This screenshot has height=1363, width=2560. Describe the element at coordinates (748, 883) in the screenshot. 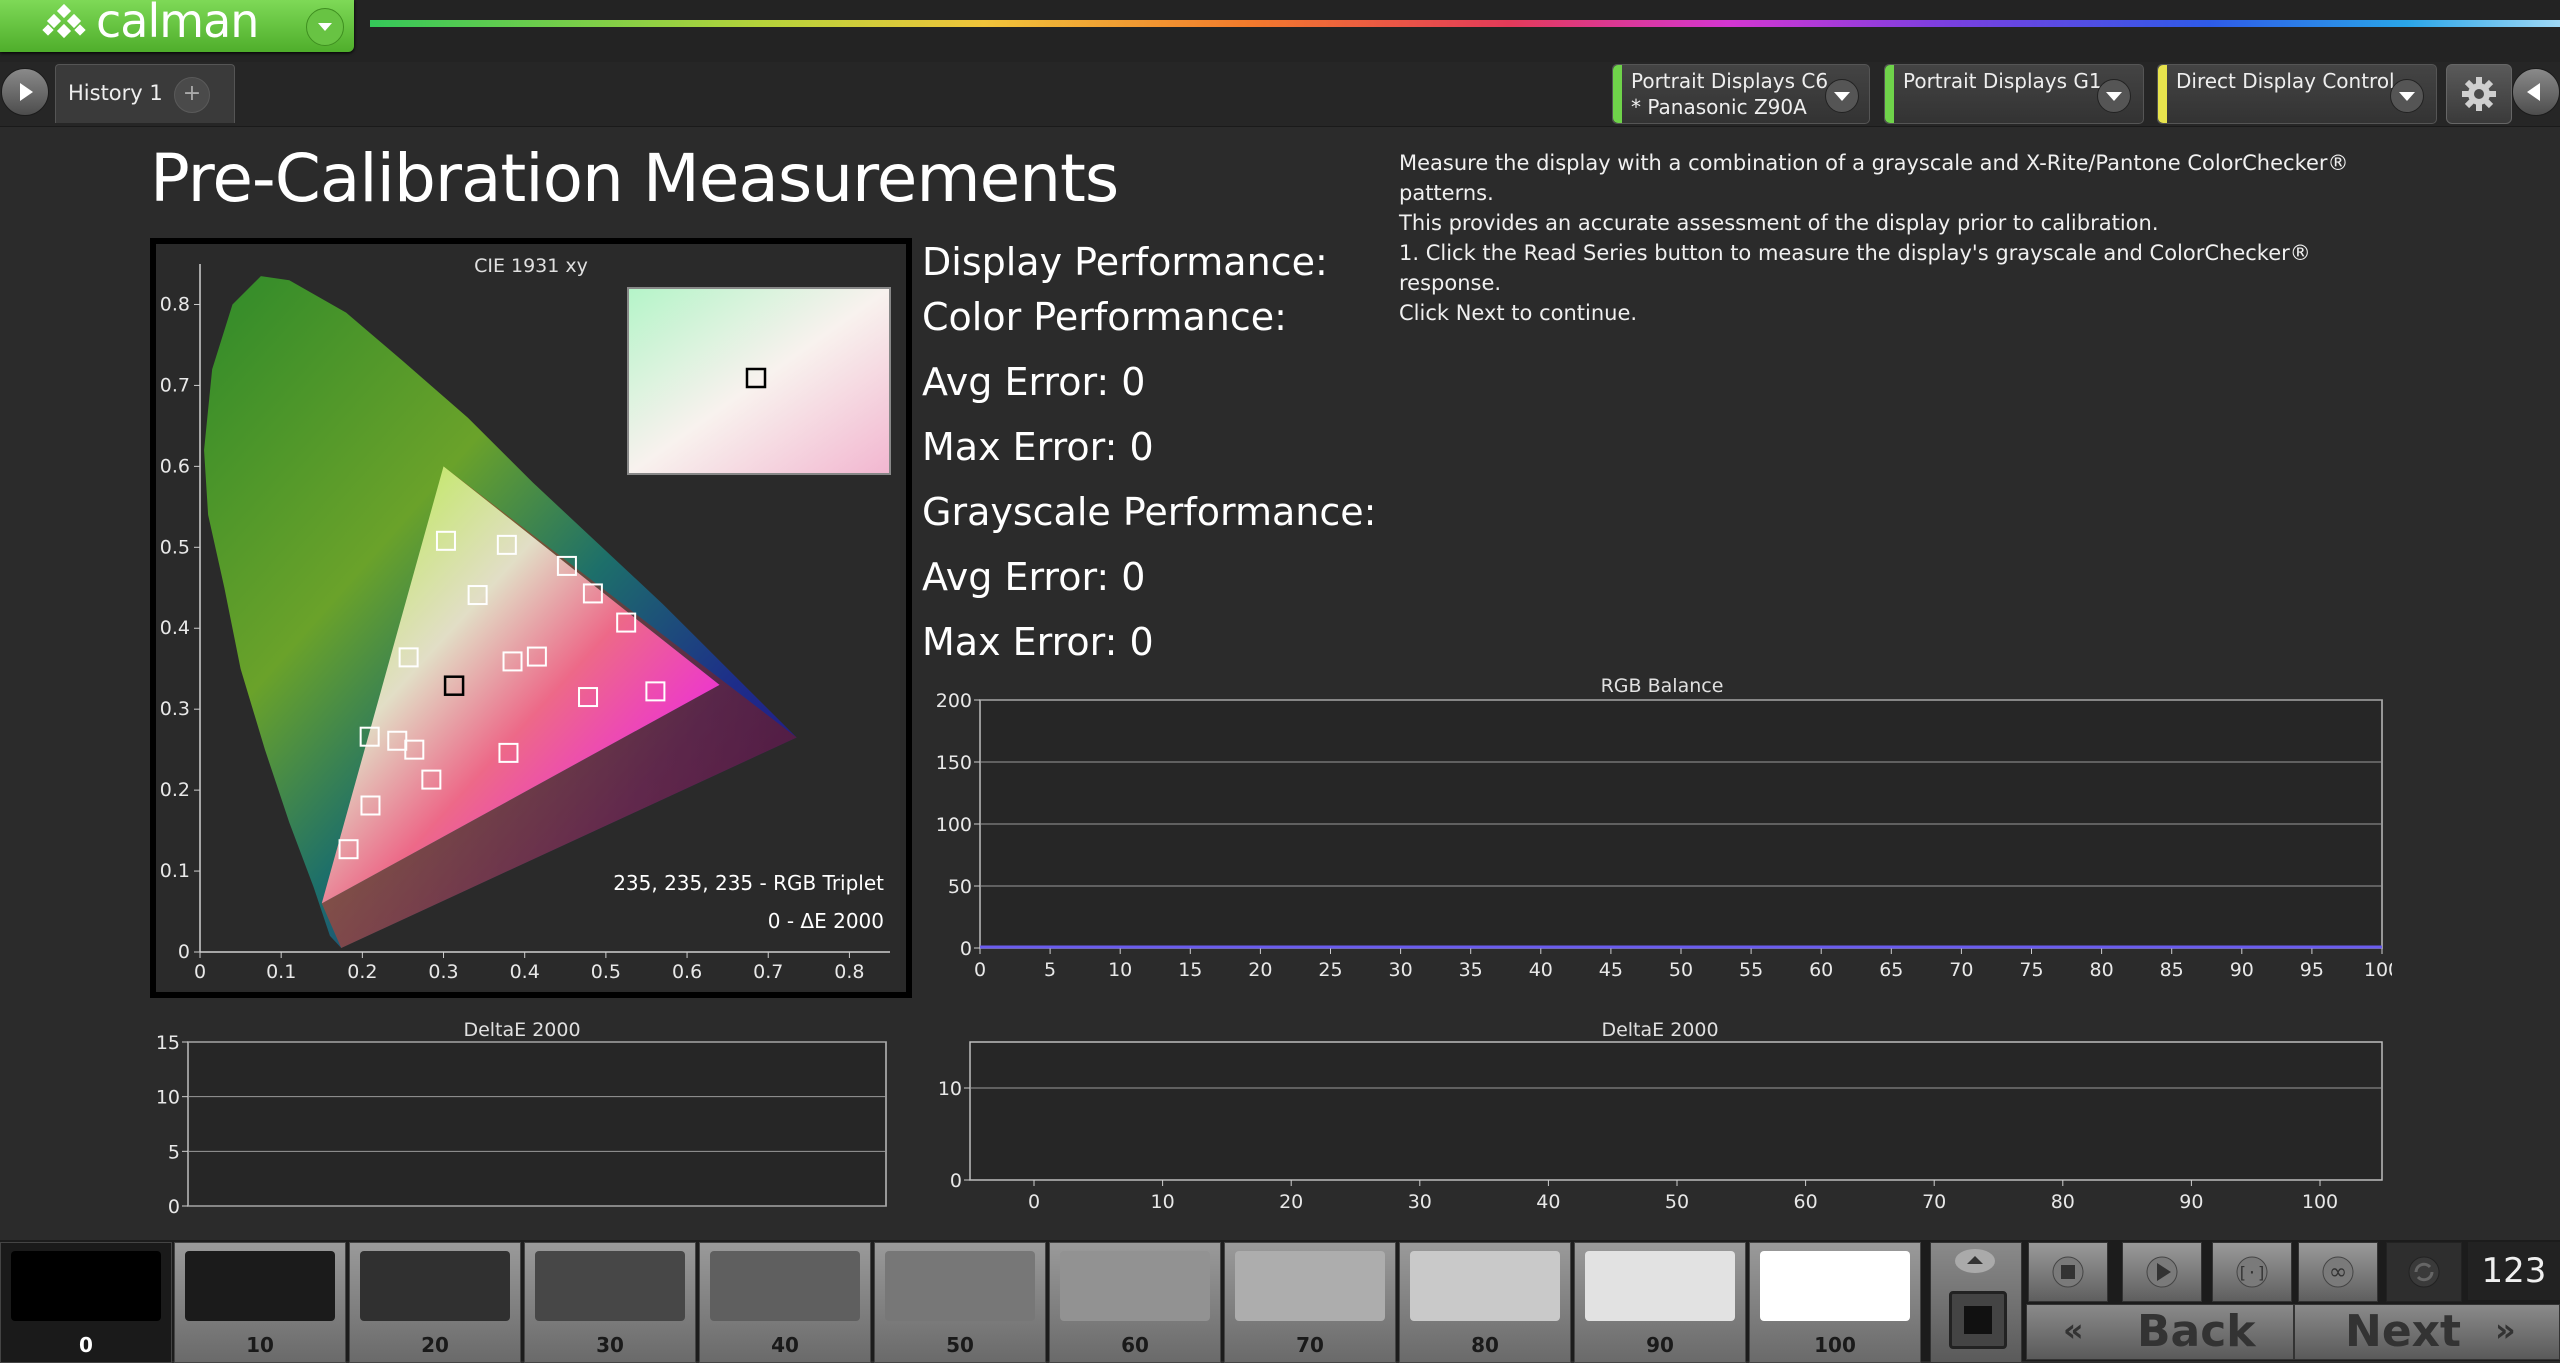

I see `rgb-triplet-annotation: 235, 235, 235 - RGB Triplet` at that location.